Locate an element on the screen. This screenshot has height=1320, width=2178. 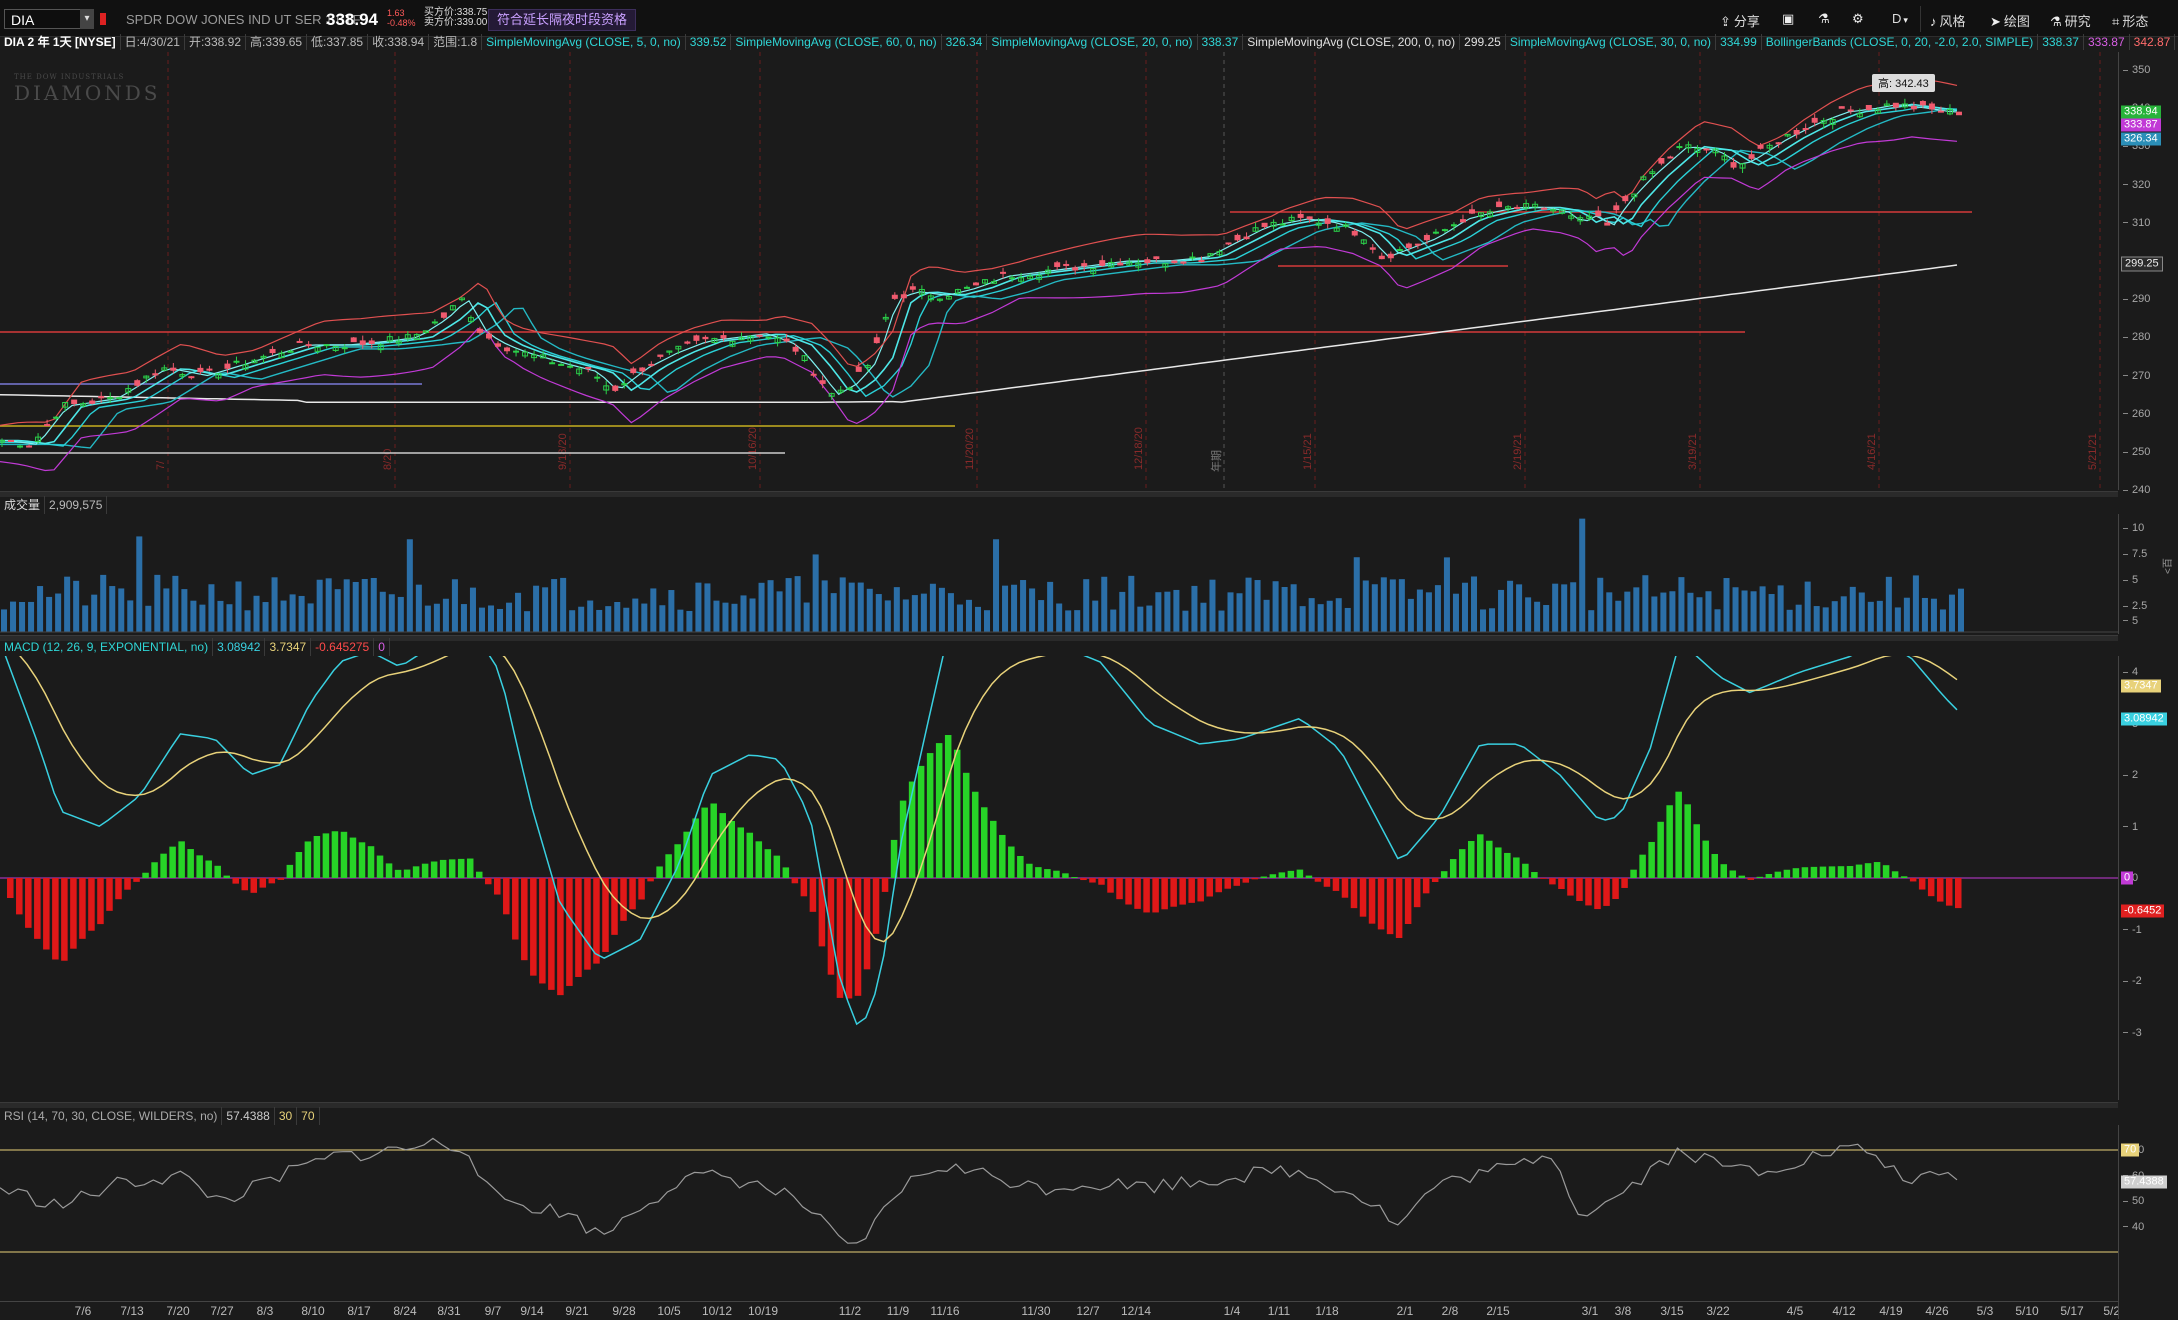
symbol-dropdown-button: ▾ is located at coordinates (87, 19).